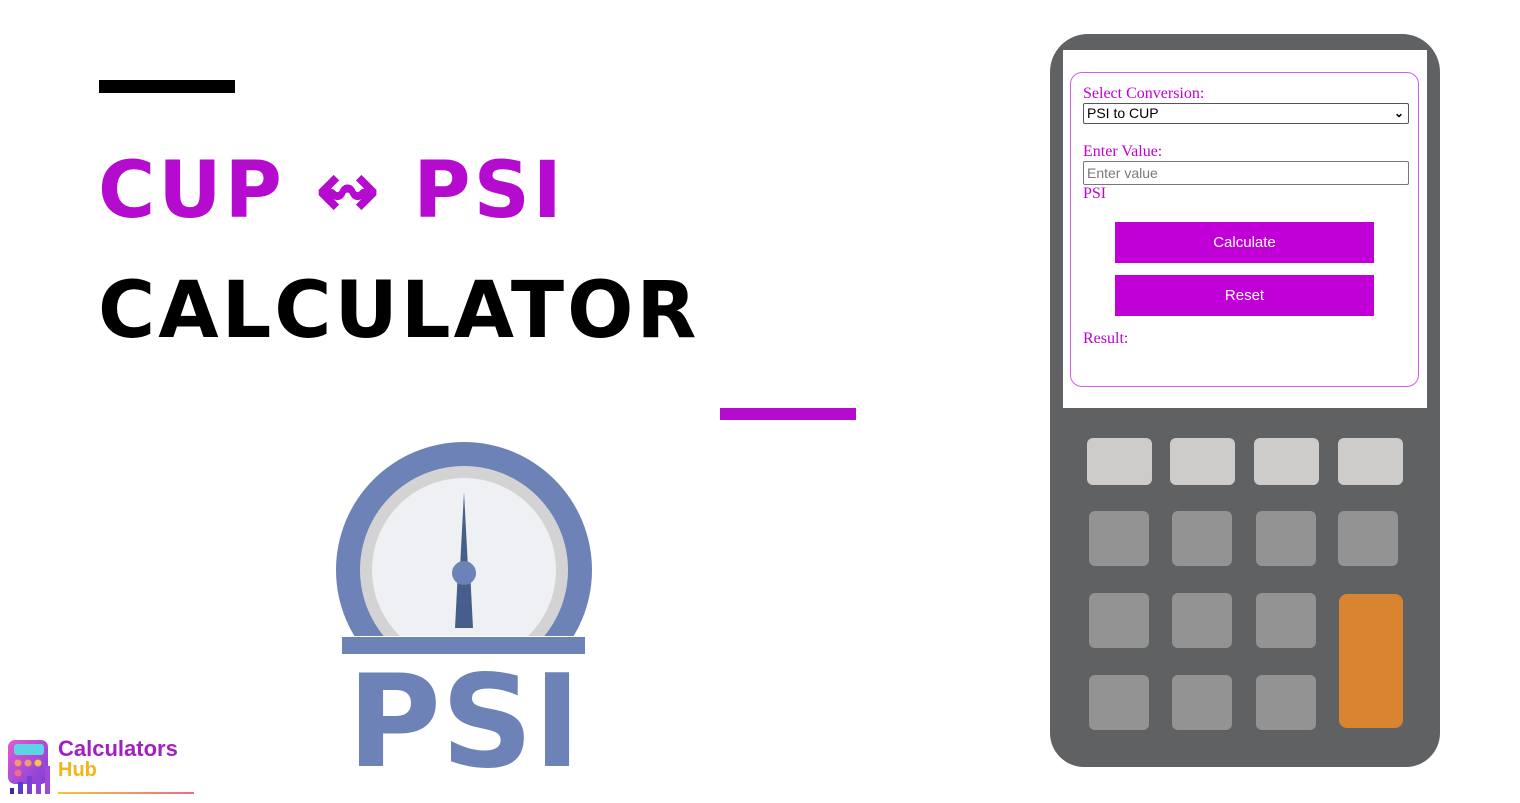  I want to click on conversion-select: PSI to CUP ⌄, so click(1246, 113).